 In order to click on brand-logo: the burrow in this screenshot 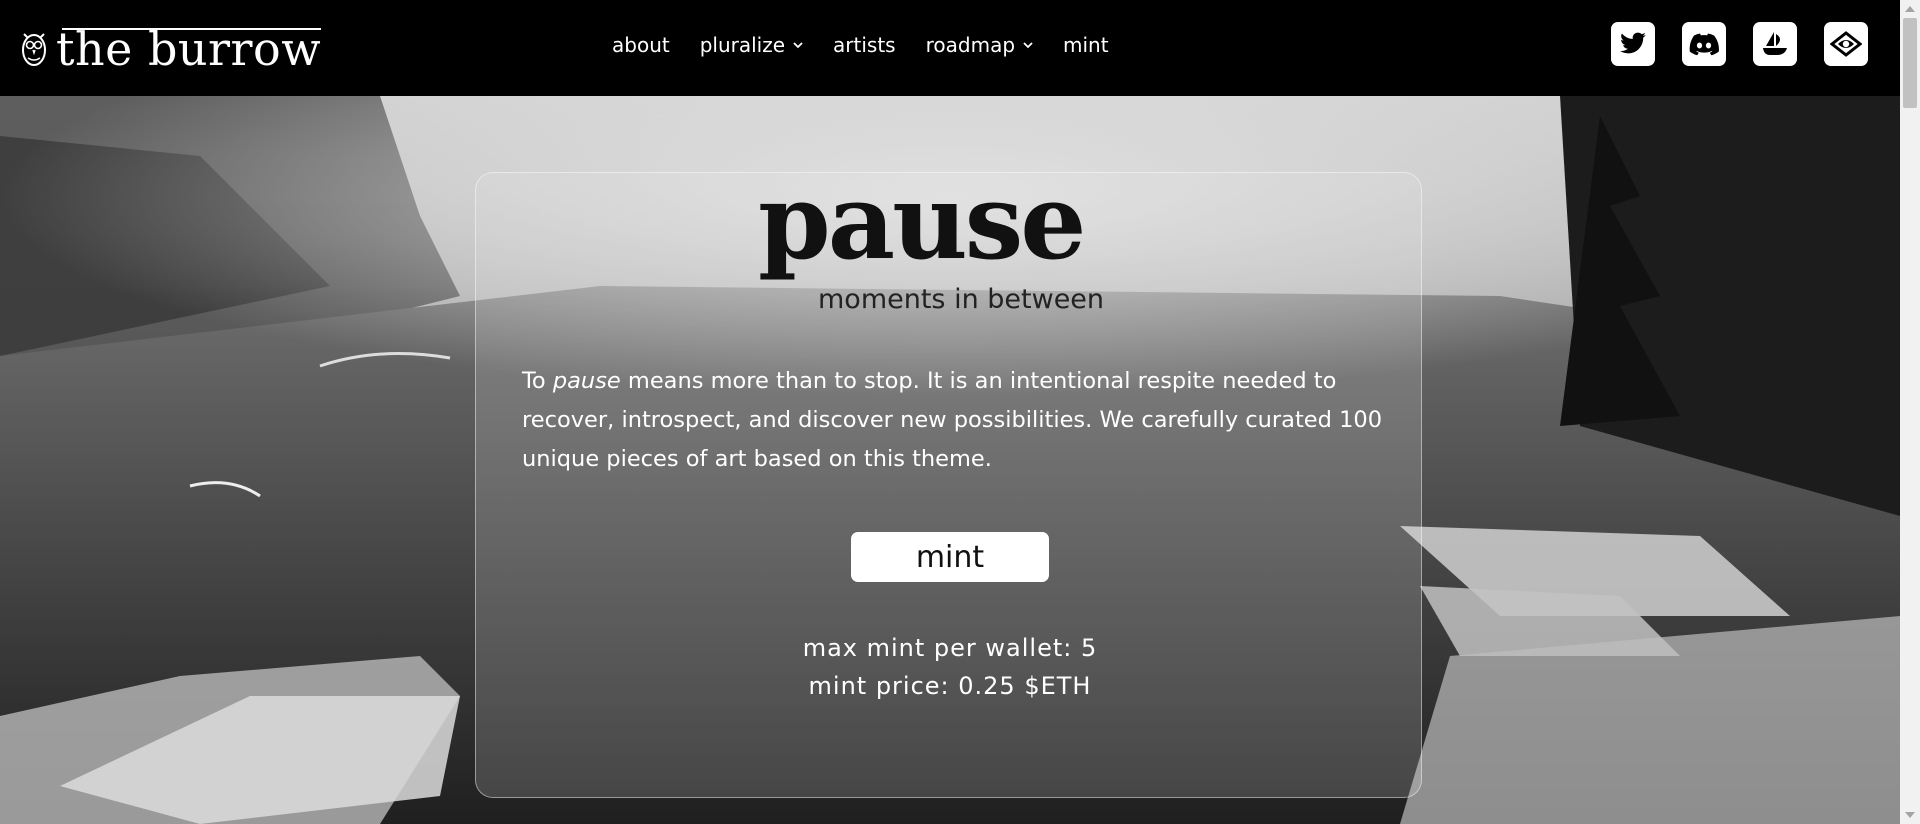, I will do `click(171, 49)`.